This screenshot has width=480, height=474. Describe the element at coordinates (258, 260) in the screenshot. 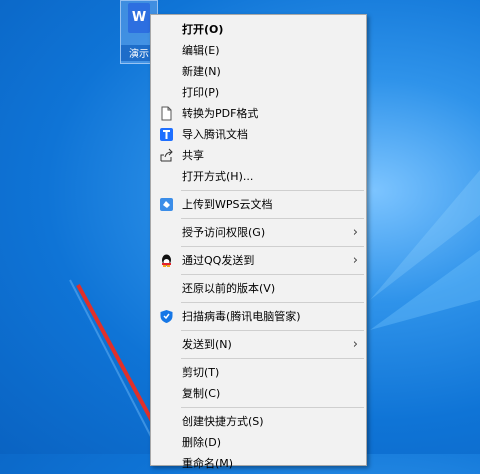

I see `menu-item-send-via-qq: 通过QQ发送到 ›` at that location.